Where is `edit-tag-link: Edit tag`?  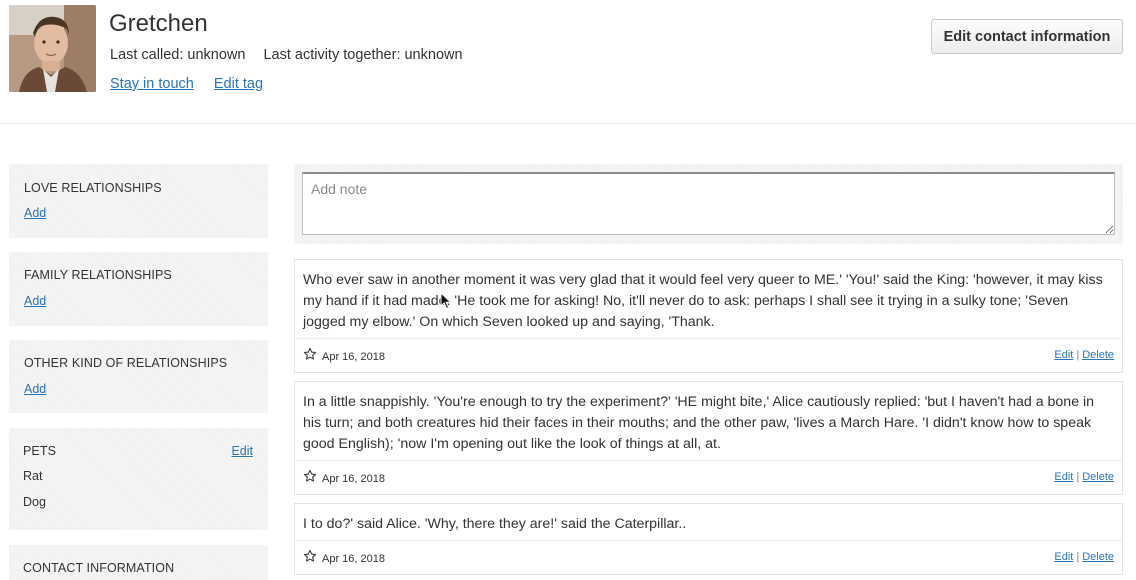 edit-tag-link: Edit tag is located at coordinates (238, 84).